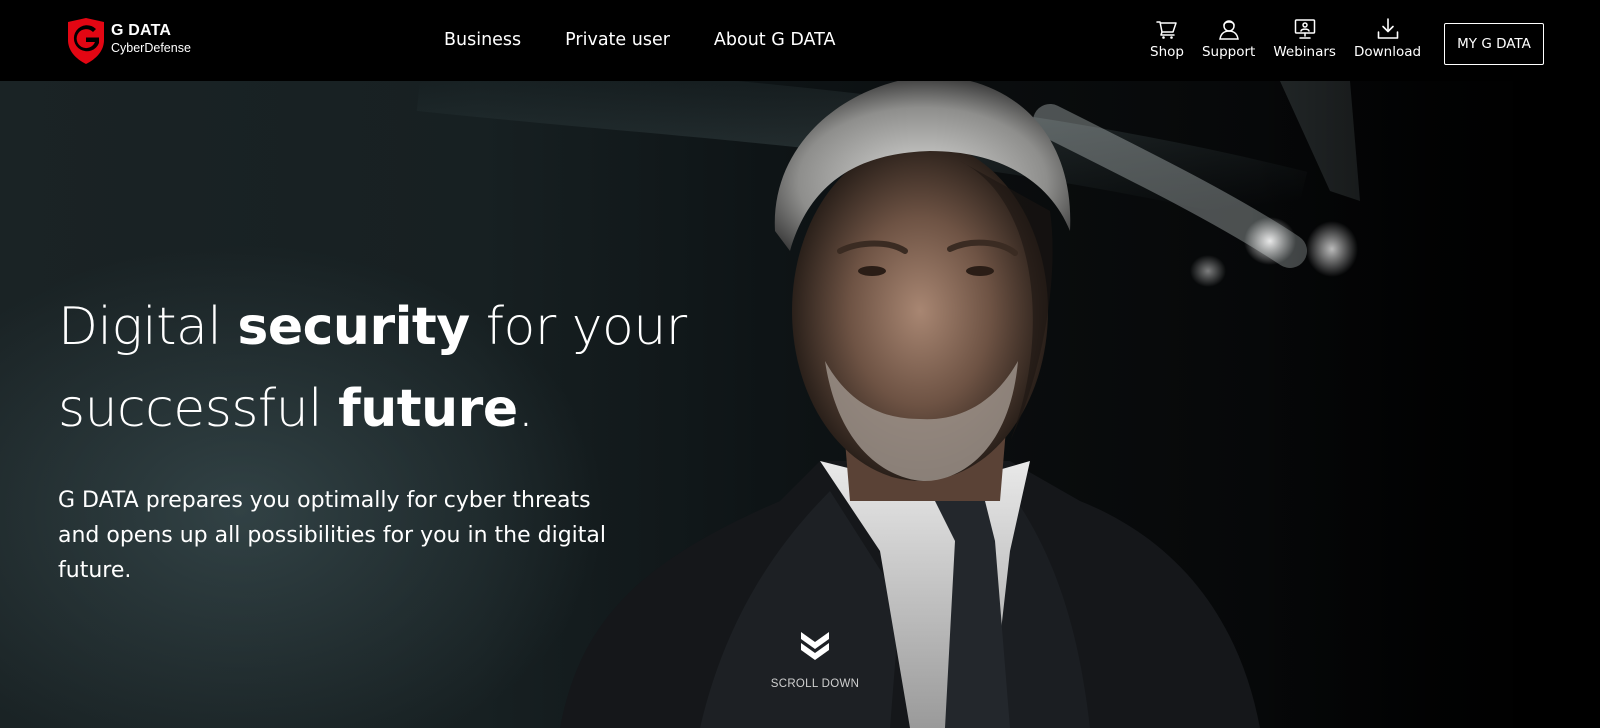  I want to click on shop-link: Shop, so click(1167, 39).